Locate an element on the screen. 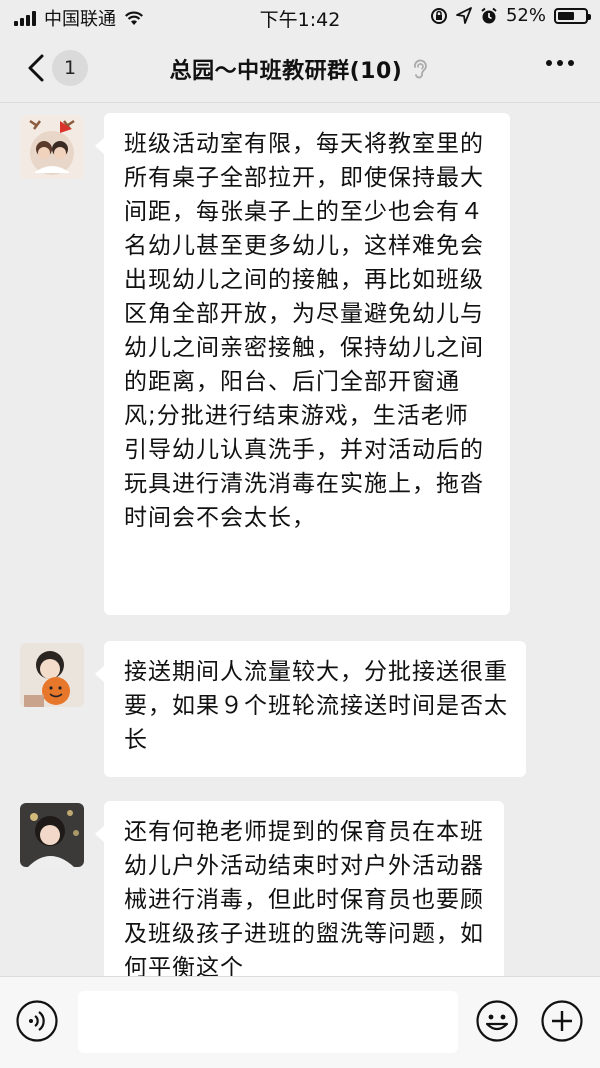  more-icon is located at coordinates (560, 63).